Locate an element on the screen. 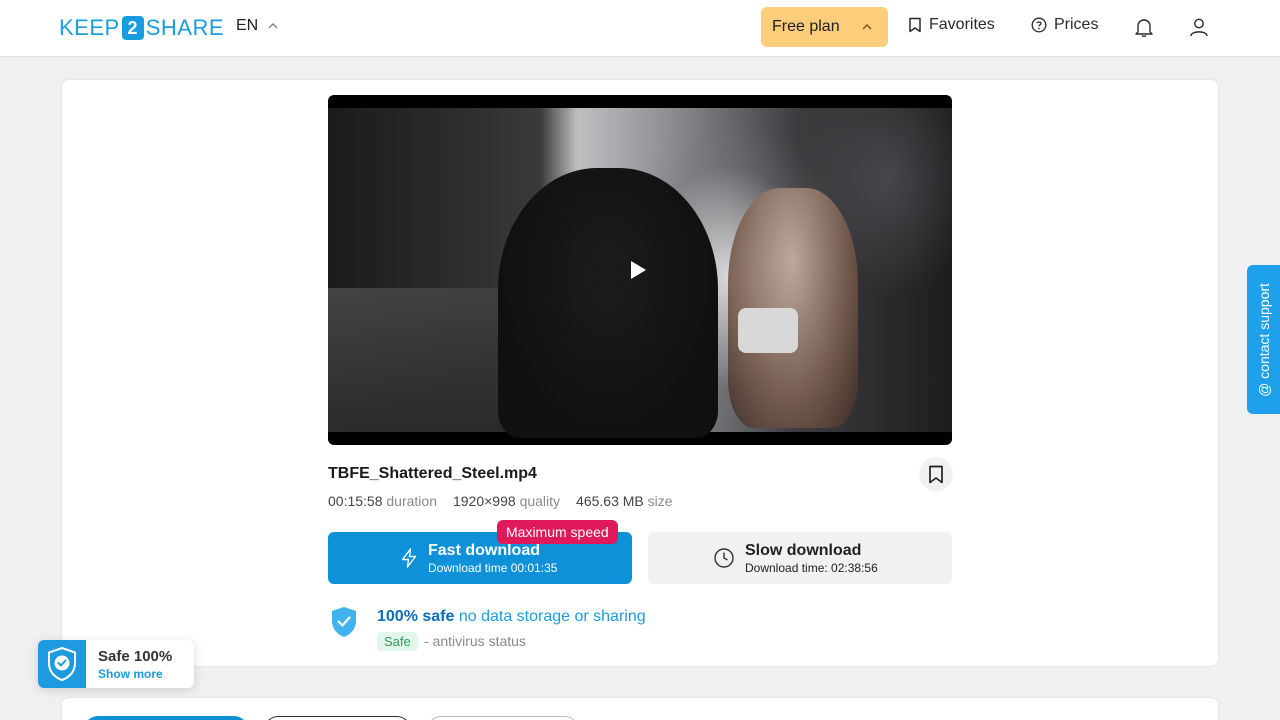 The height and width of the screenshot is (720, 1280). quality-label: quality is located at coordinates (540, 501).